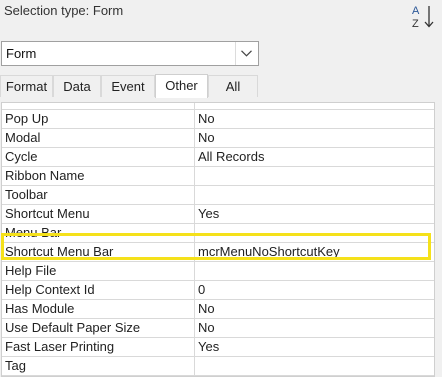  I want to click on property-name: Modal, so click(98, 138).